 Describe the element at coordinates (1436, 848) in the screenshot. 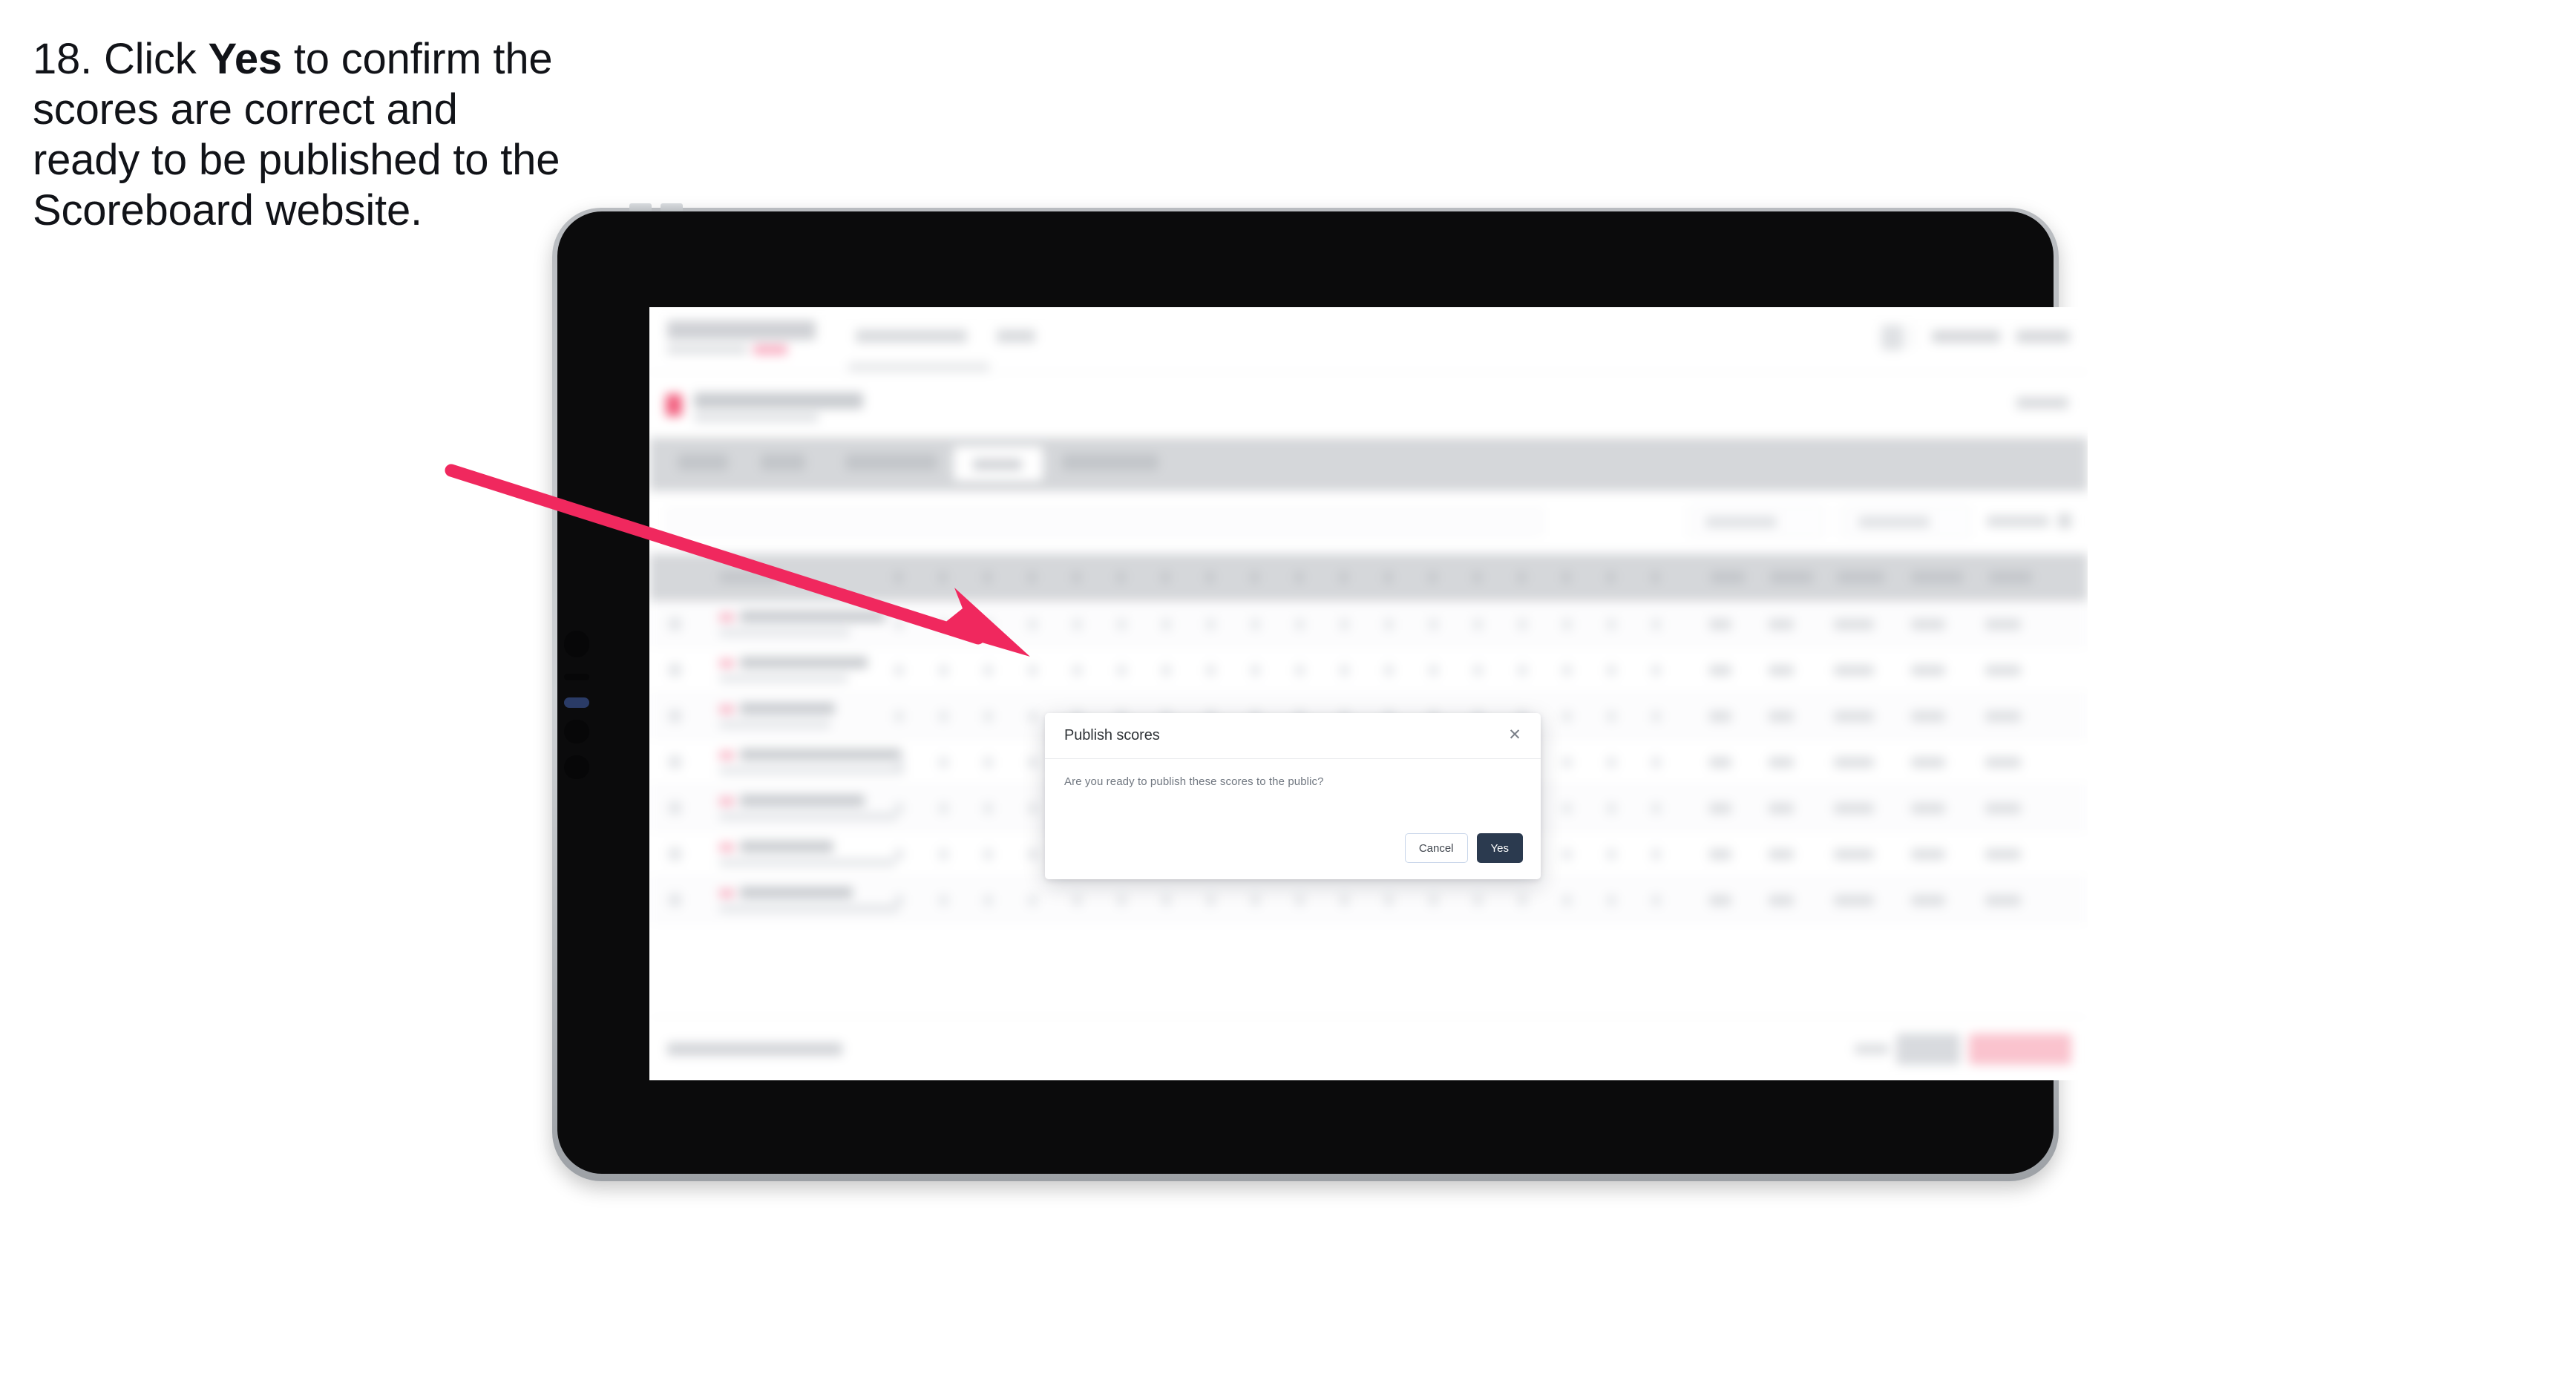

I see `cancel-button: Cancel` at that location.